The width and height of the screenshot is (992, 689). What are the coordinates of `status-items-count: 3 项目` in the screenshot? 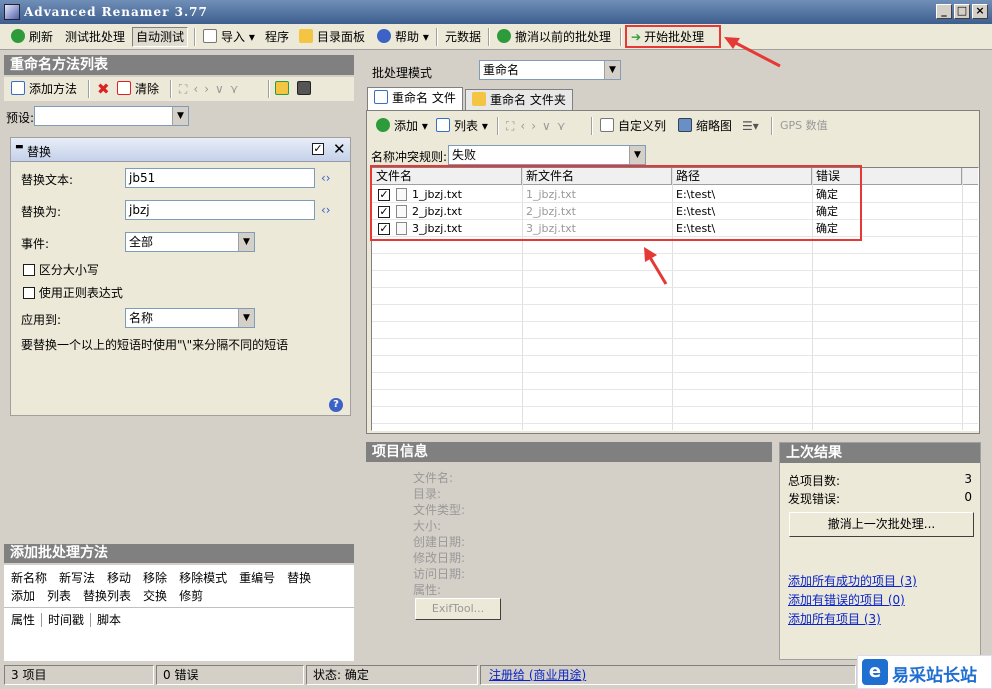 It's located at (79, 675).